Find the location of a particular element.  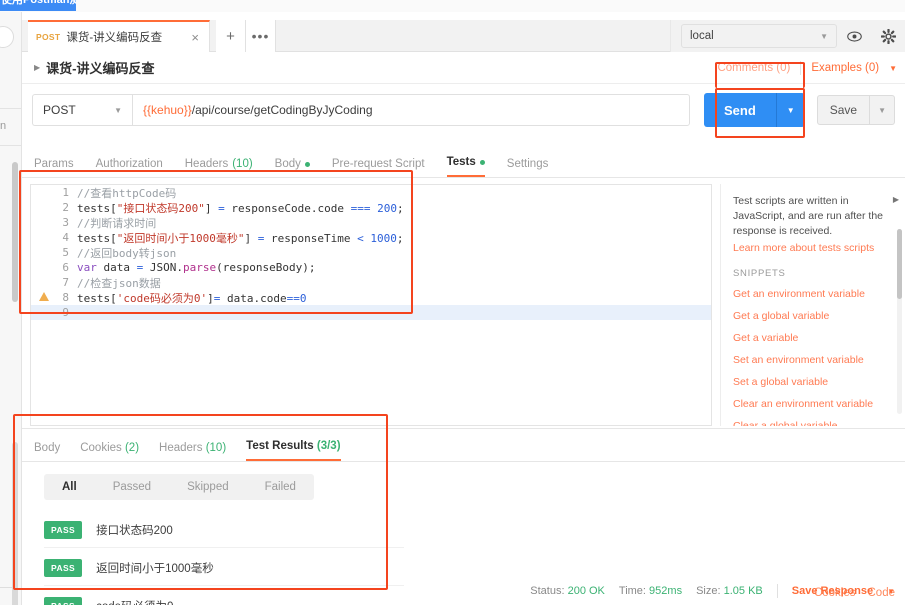

modified-dot-icon is located at coordinates (482, 162).